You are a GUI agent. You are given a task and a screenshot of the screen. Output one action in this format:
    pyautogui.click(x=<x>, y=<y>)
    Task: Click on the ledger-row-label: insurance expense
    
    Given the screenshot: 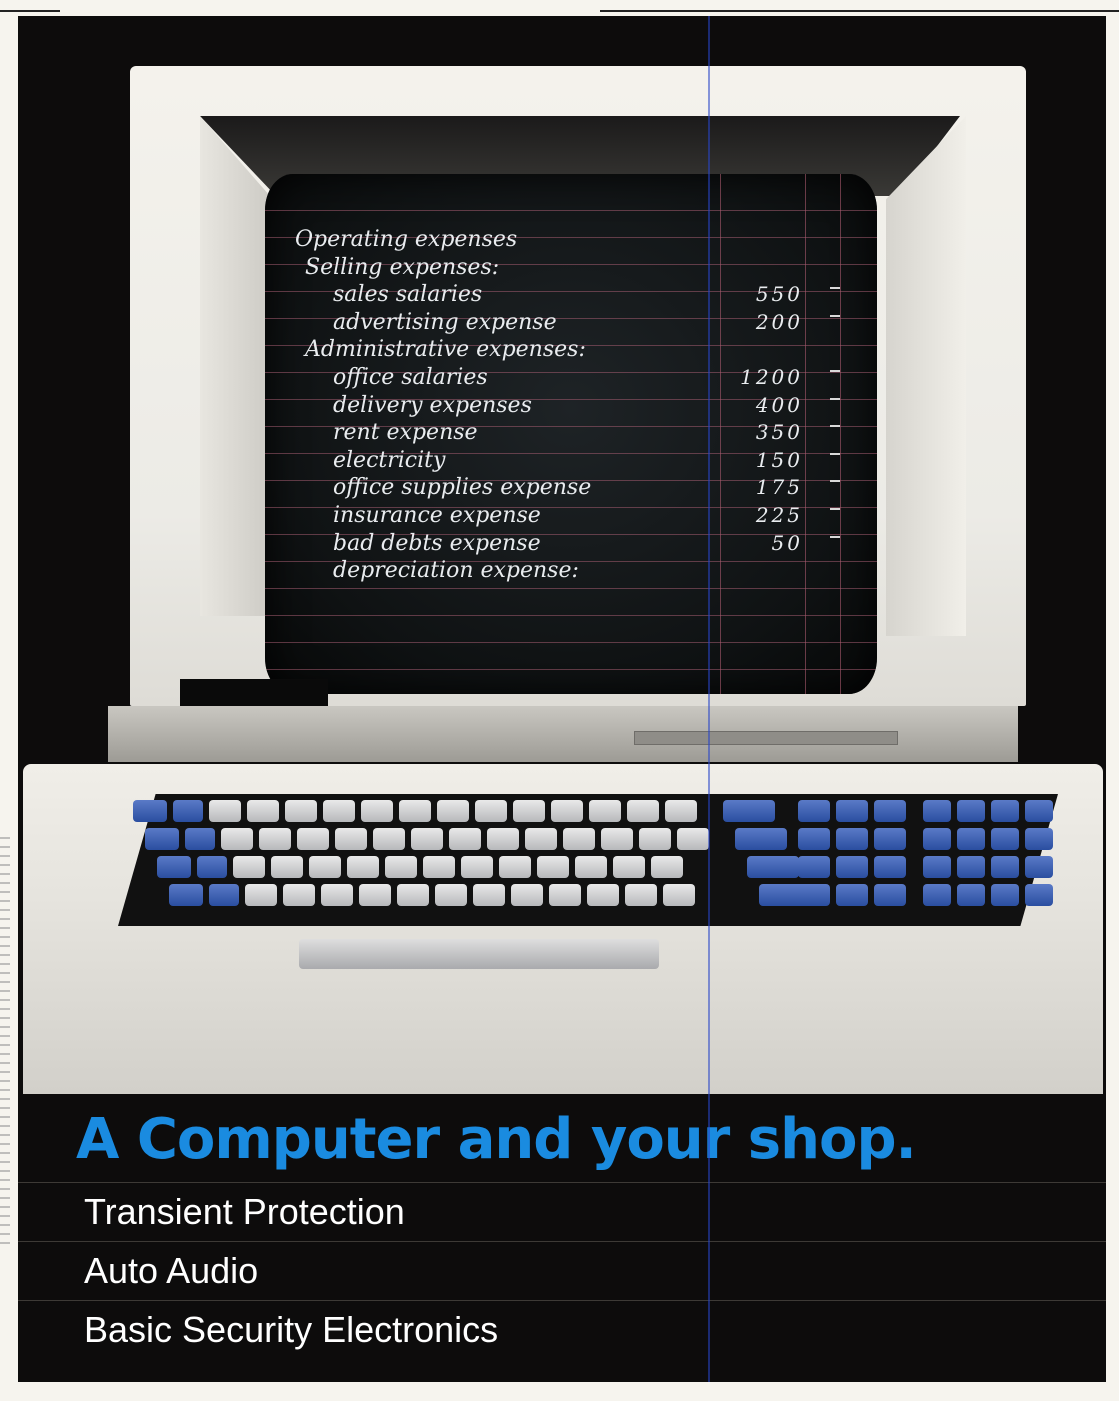 What is the action you would take?
    pyautogui.click(x=437, y=515)
    